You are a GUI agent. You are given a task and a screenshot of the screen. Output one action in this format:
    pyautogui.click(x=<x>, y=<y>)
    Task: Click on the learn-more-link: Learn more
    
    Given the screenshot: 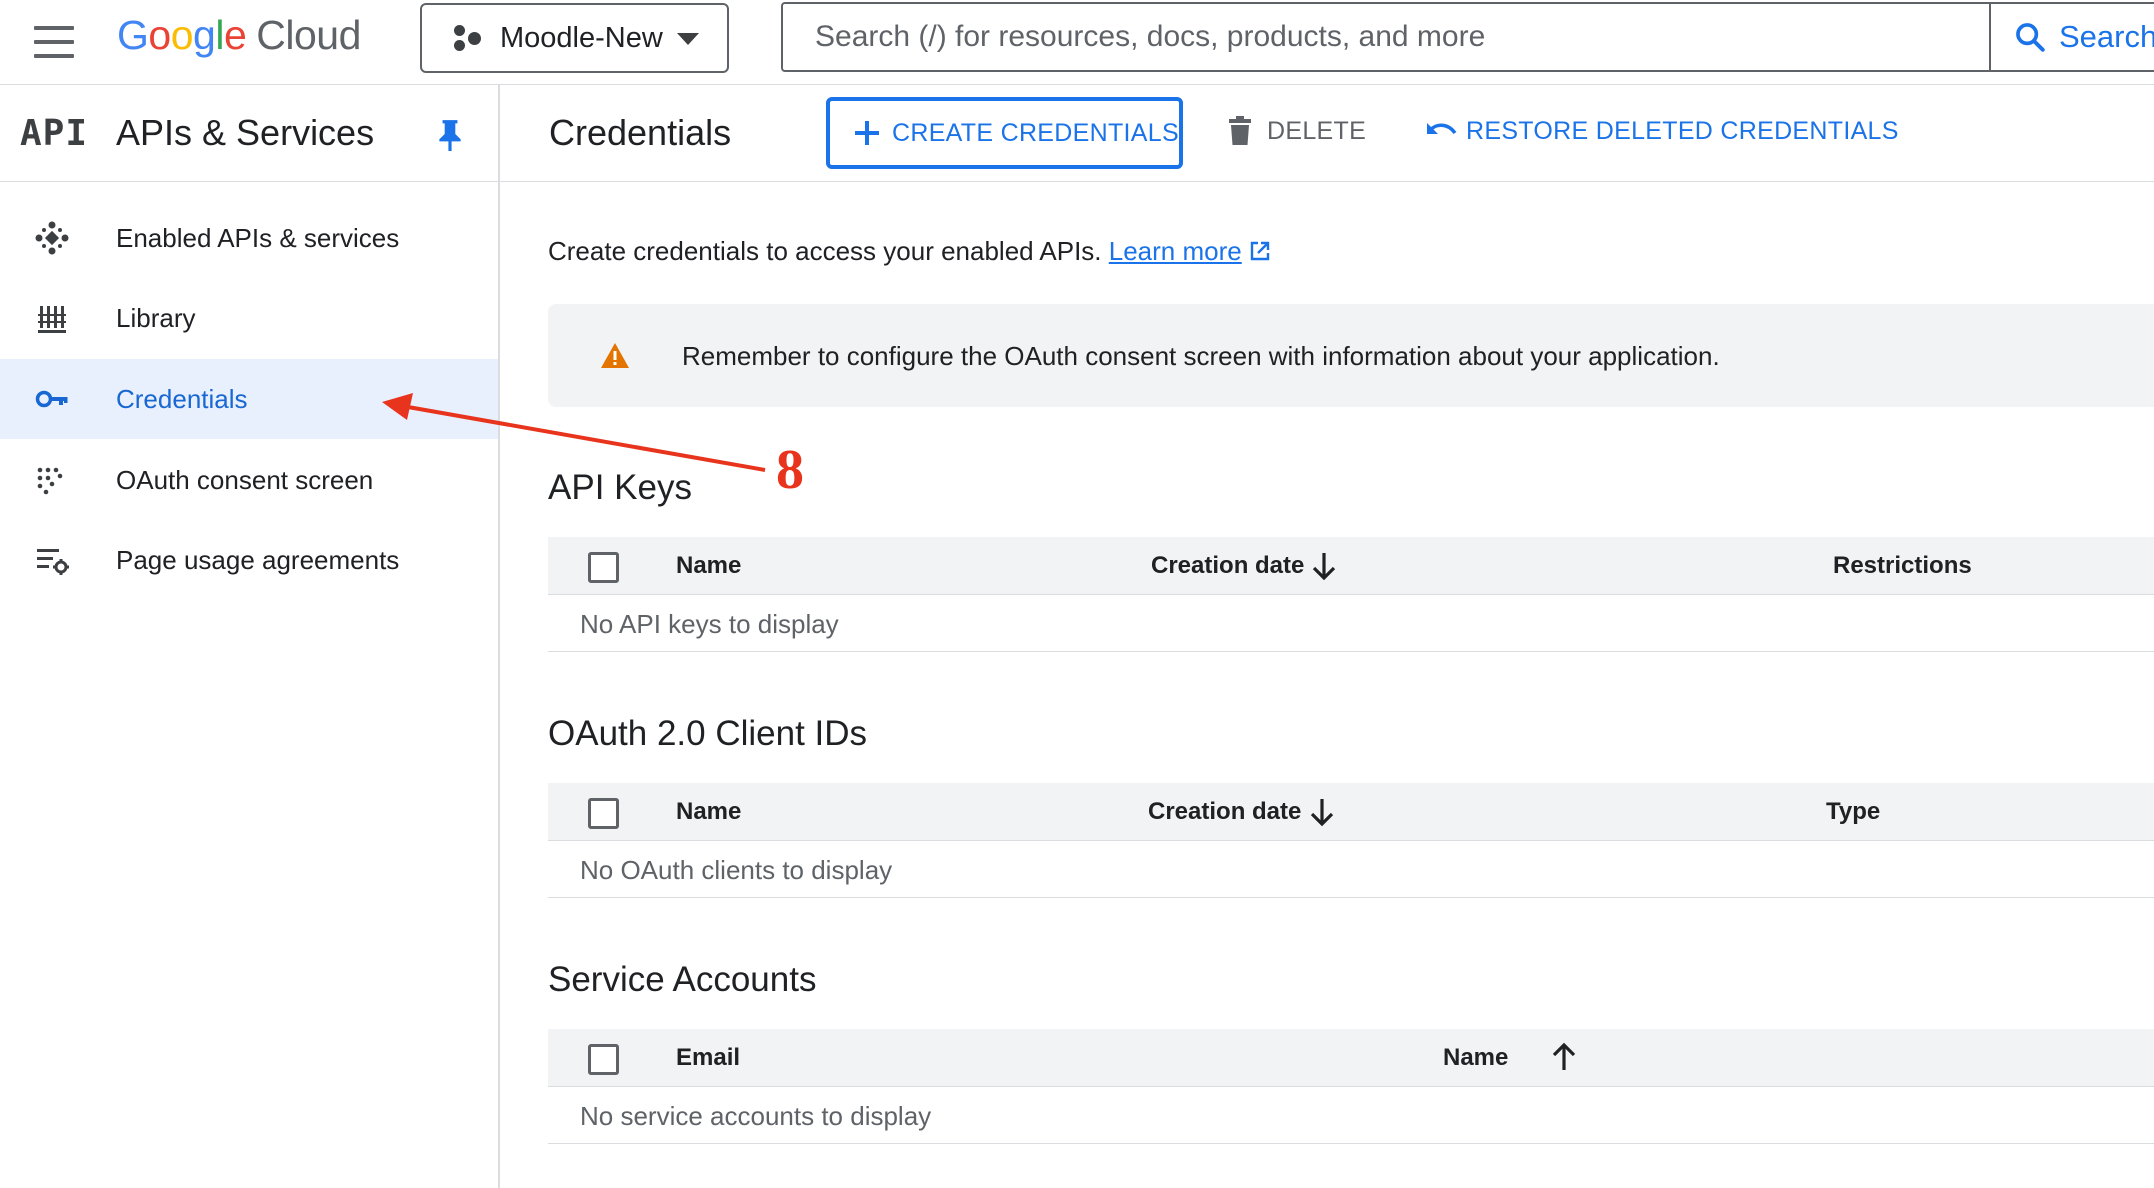 What is the action you would take?
    pyautogui.click(x=1175, y=251)
    